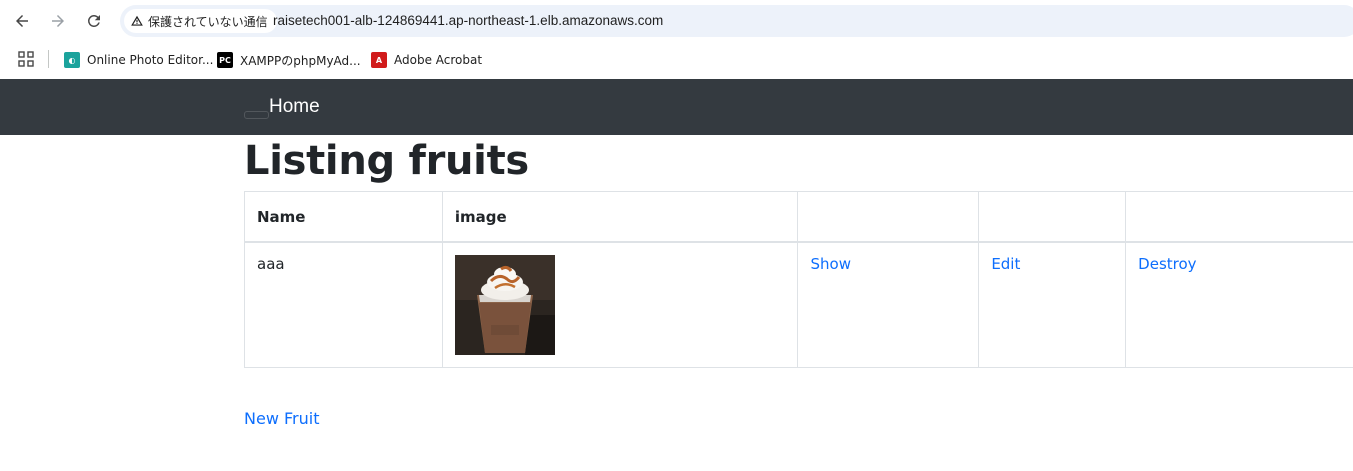 This screenshot has height=471, width=1353. I want to click on acrobat-icon: A, so click(379, 60).